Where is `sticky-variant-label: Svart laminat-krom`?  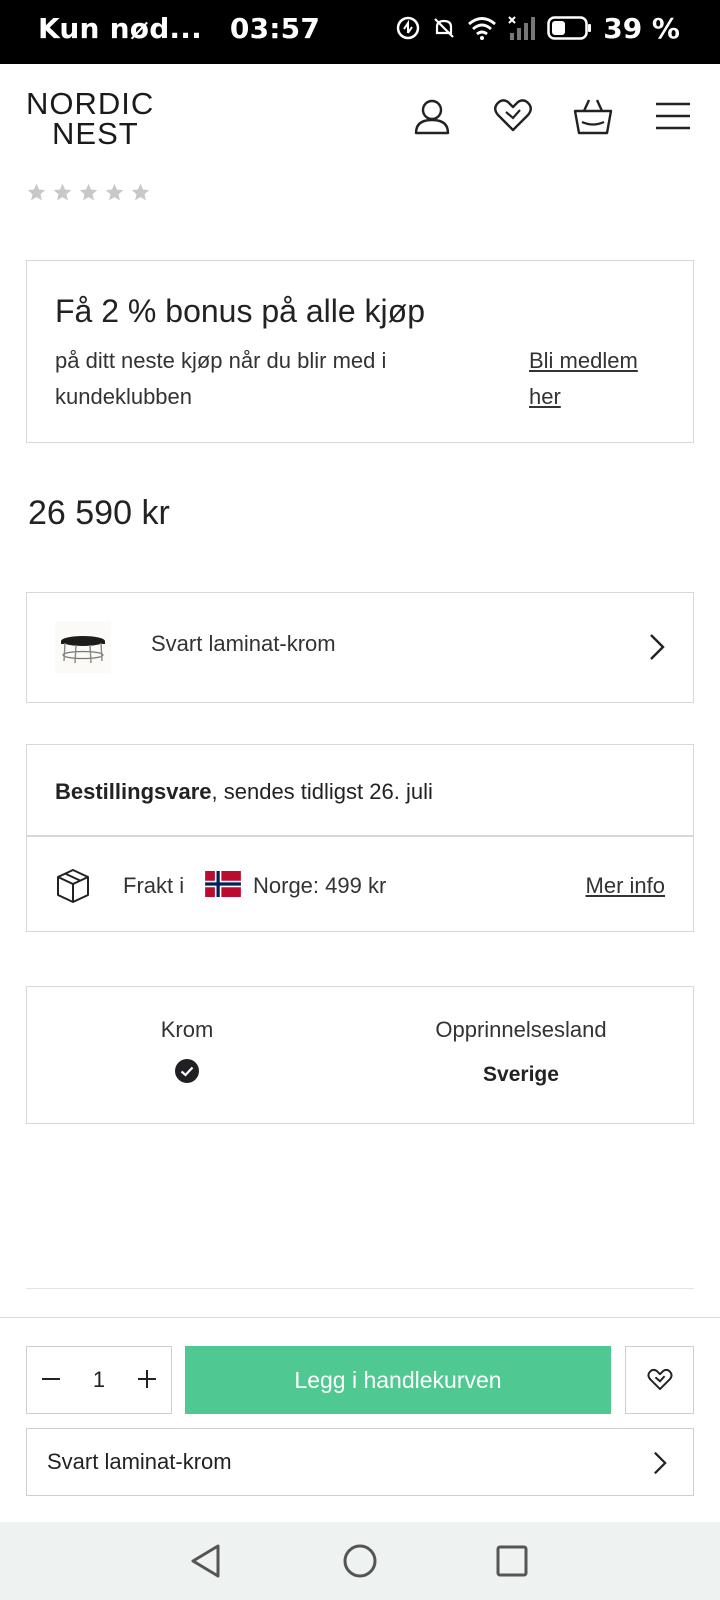 sticky-variant-label: Svart laminat-krom is located at coordinates (139, 1461).